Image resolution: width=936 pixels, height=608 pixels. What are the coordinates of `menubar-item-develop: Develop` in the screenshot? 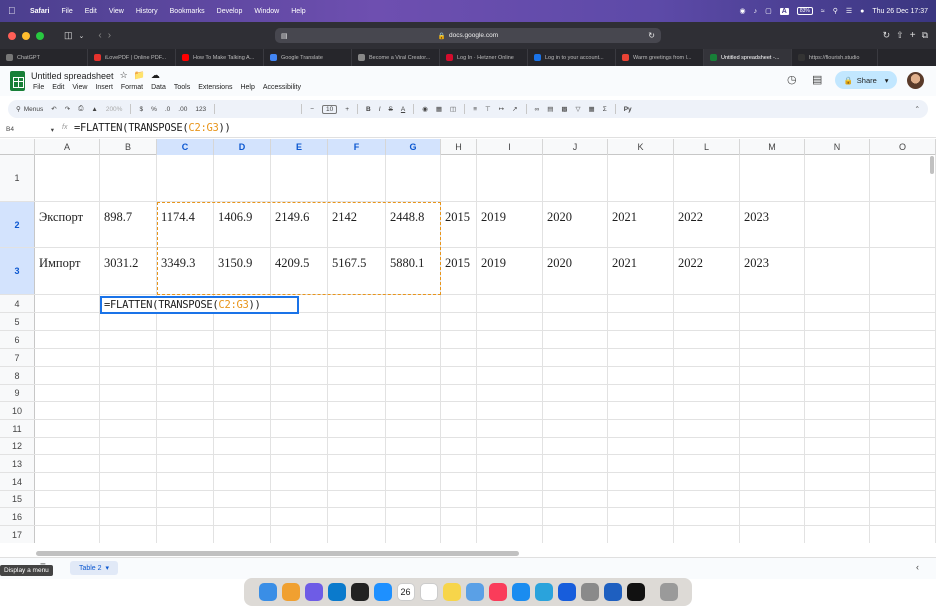 It's located at (230, 11).